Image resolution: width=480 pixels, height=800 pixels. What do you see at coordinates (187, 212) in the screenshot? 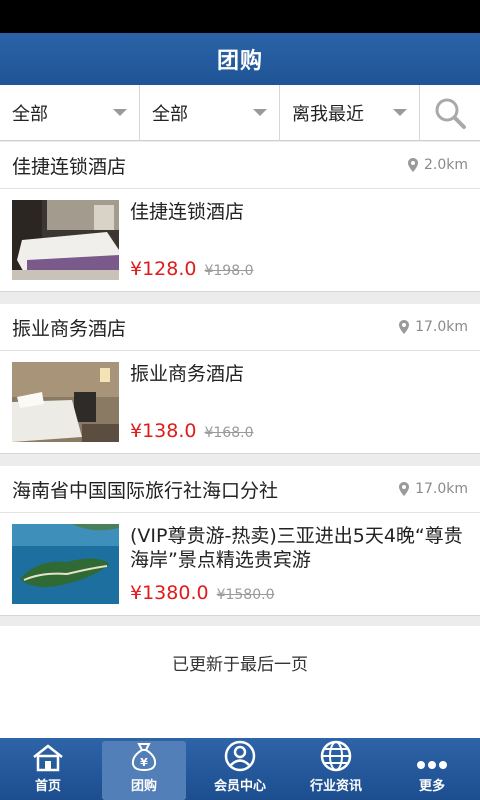
I see `deal-title: 佳捷连锁酒店` at bounding box center [187, 212].